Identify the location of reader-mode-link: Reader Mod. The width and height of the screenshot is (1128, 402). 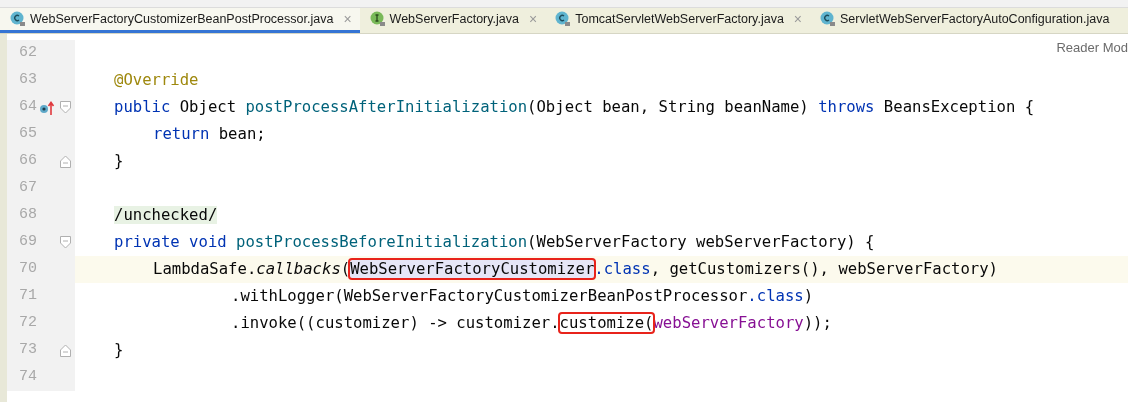
(1092, 48).